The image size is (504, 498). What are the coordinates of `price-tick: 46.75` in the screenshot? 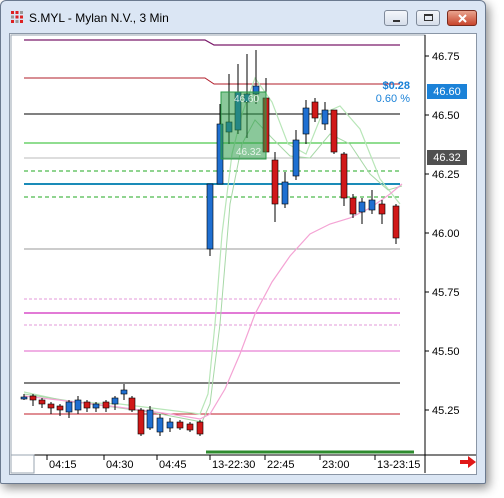 It's located at (446, 57).